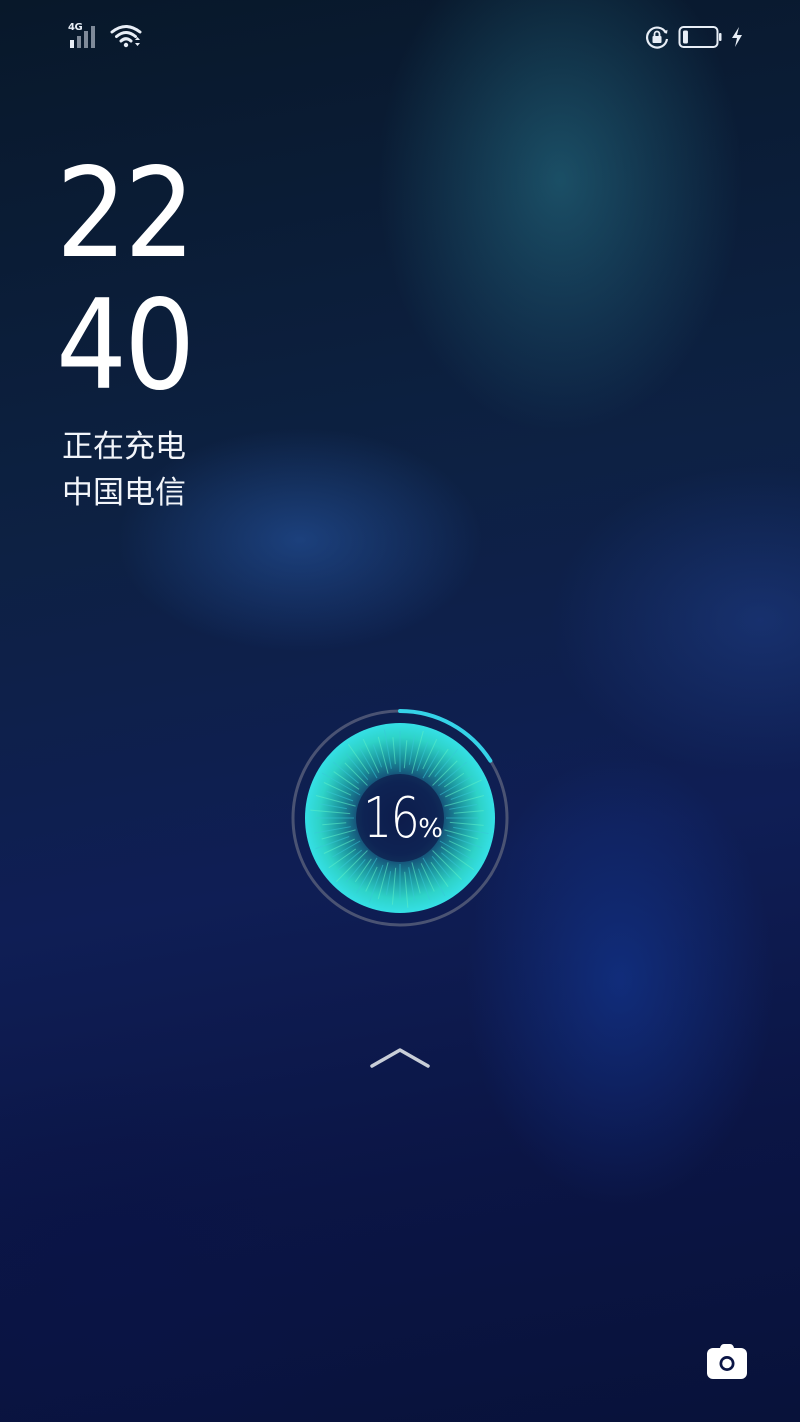 The width and height of the screenshot is (800, 1422). I want to click on wifi-icon, so click(126, 36).